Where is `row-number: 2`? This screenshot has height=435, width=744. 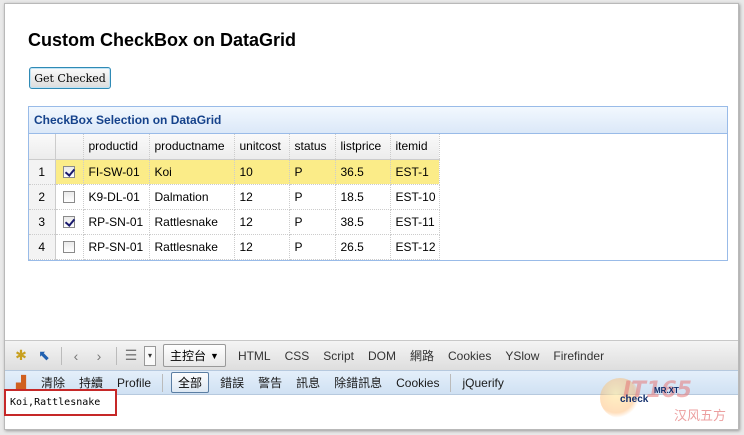 row-number: 2 is located at coordinates (42, 197).